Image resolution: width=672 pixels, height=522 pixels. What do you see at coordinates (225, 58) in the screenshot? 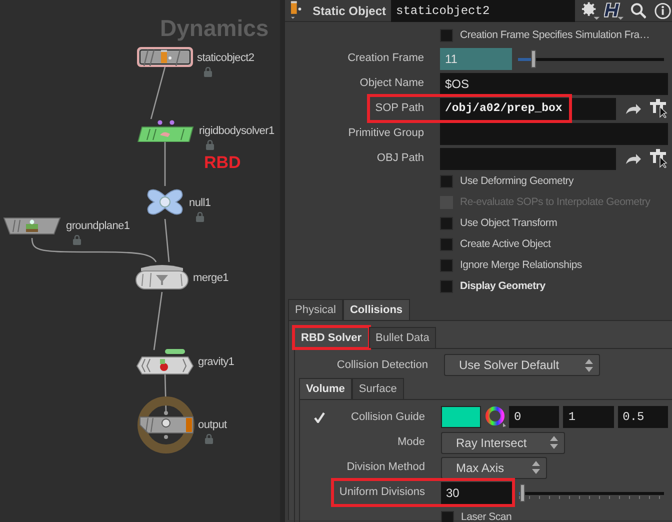
I see `node-label: staticobject2` at bounding box center [225, 58].